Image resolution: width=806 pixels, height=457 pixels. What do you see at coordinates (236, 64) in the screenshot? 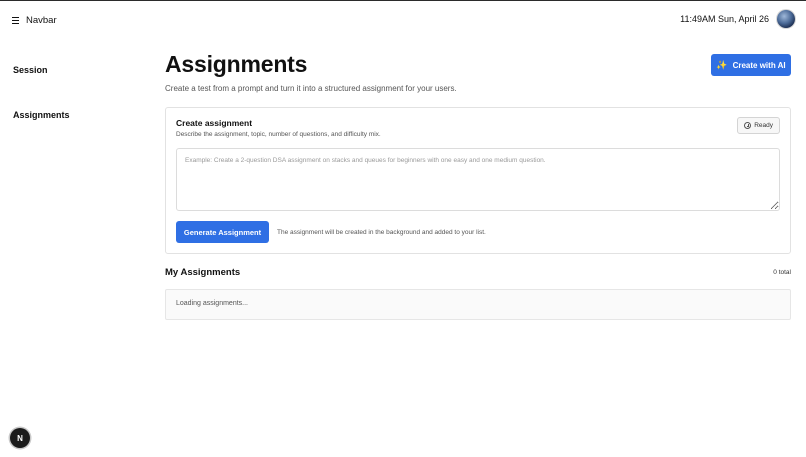
I see `page-title: Assignments` at bounding box center [236, 64].